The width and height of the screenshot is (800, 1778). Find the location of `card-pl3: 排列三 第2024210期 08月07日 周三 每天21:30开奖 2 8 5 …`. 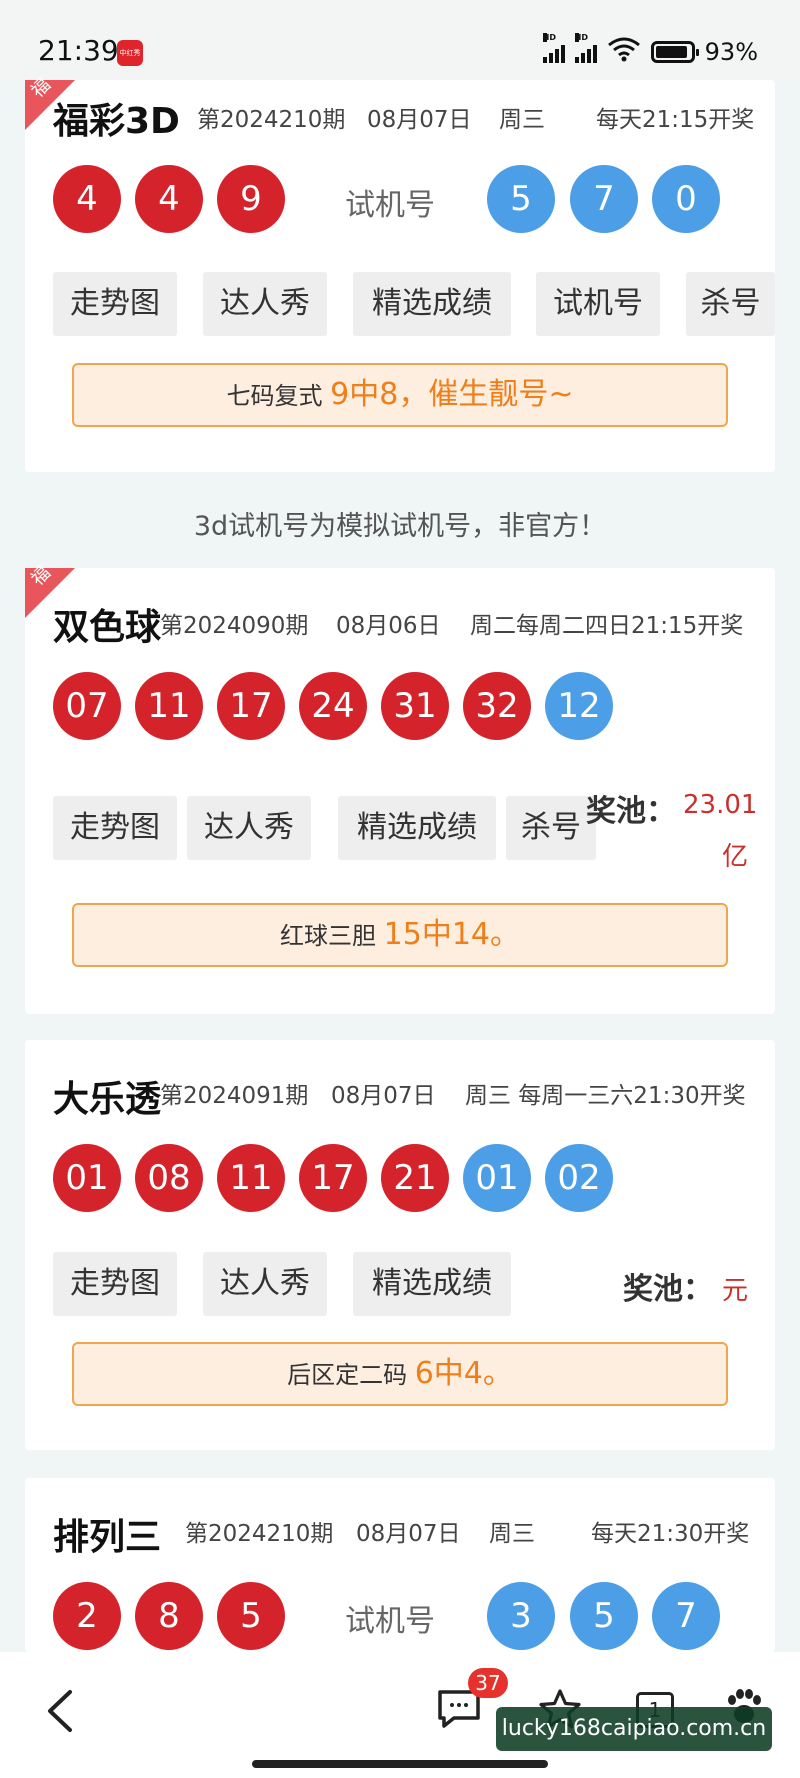

card-pl3: 排列三 第2024210期 08月07日 周三 每天21:30开奖 2 8 5 … is located at coordinates (400, 1565).